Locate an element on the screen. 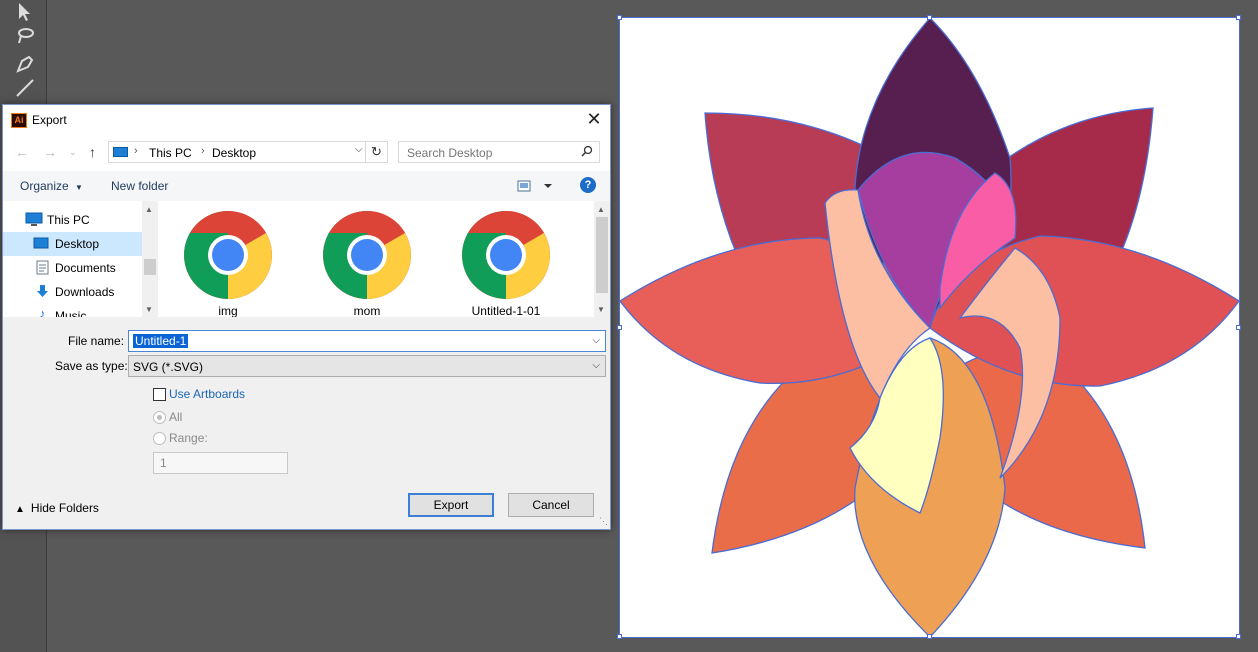 This screenshot has width=1258, height=652. range-input: 1 is located at coordinates (220, 463).